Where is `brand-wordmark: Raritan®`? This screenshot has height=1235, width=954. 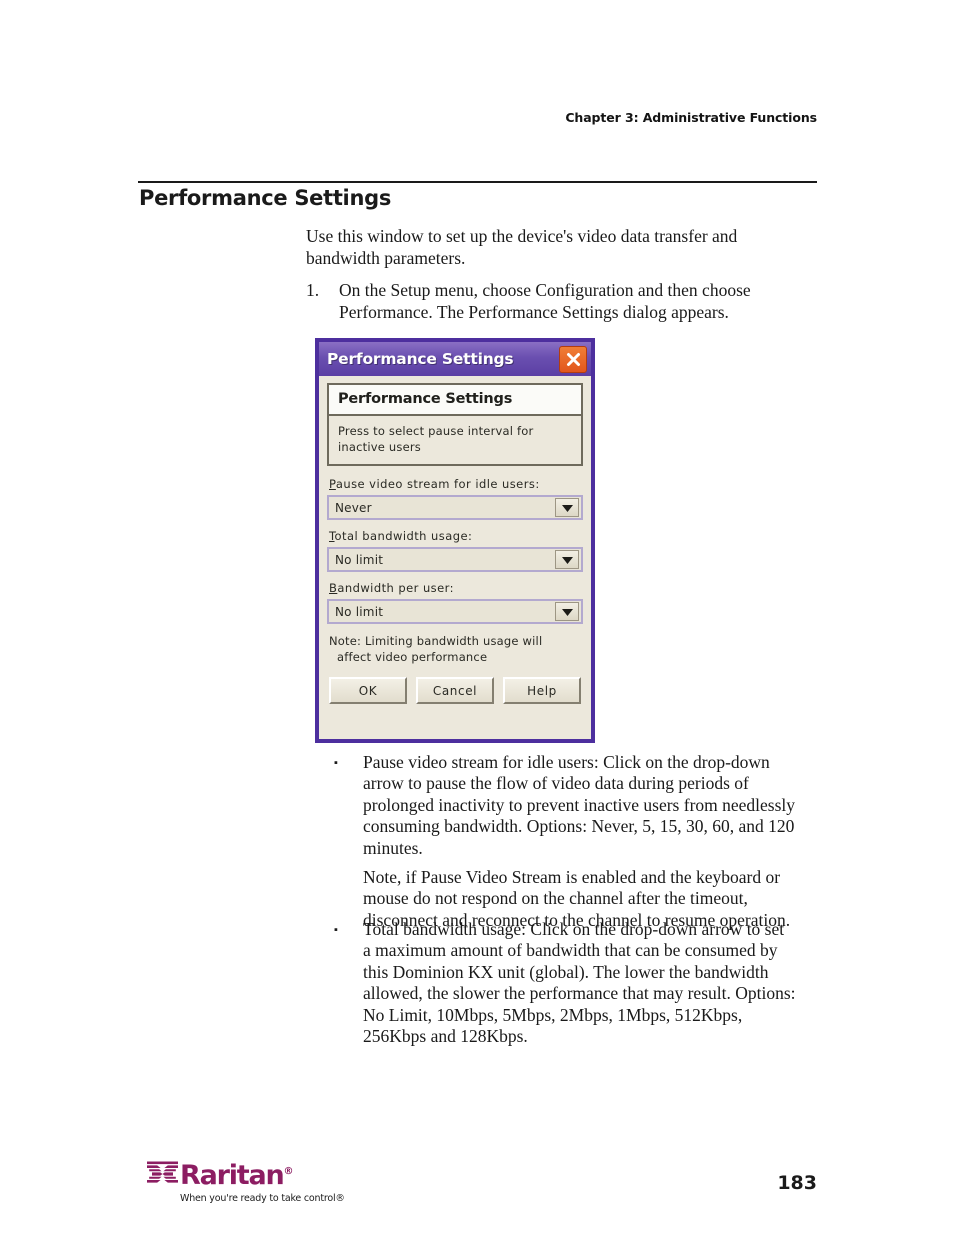 brand-wordmark: Raritan® is located at coordinates (237, 1175).